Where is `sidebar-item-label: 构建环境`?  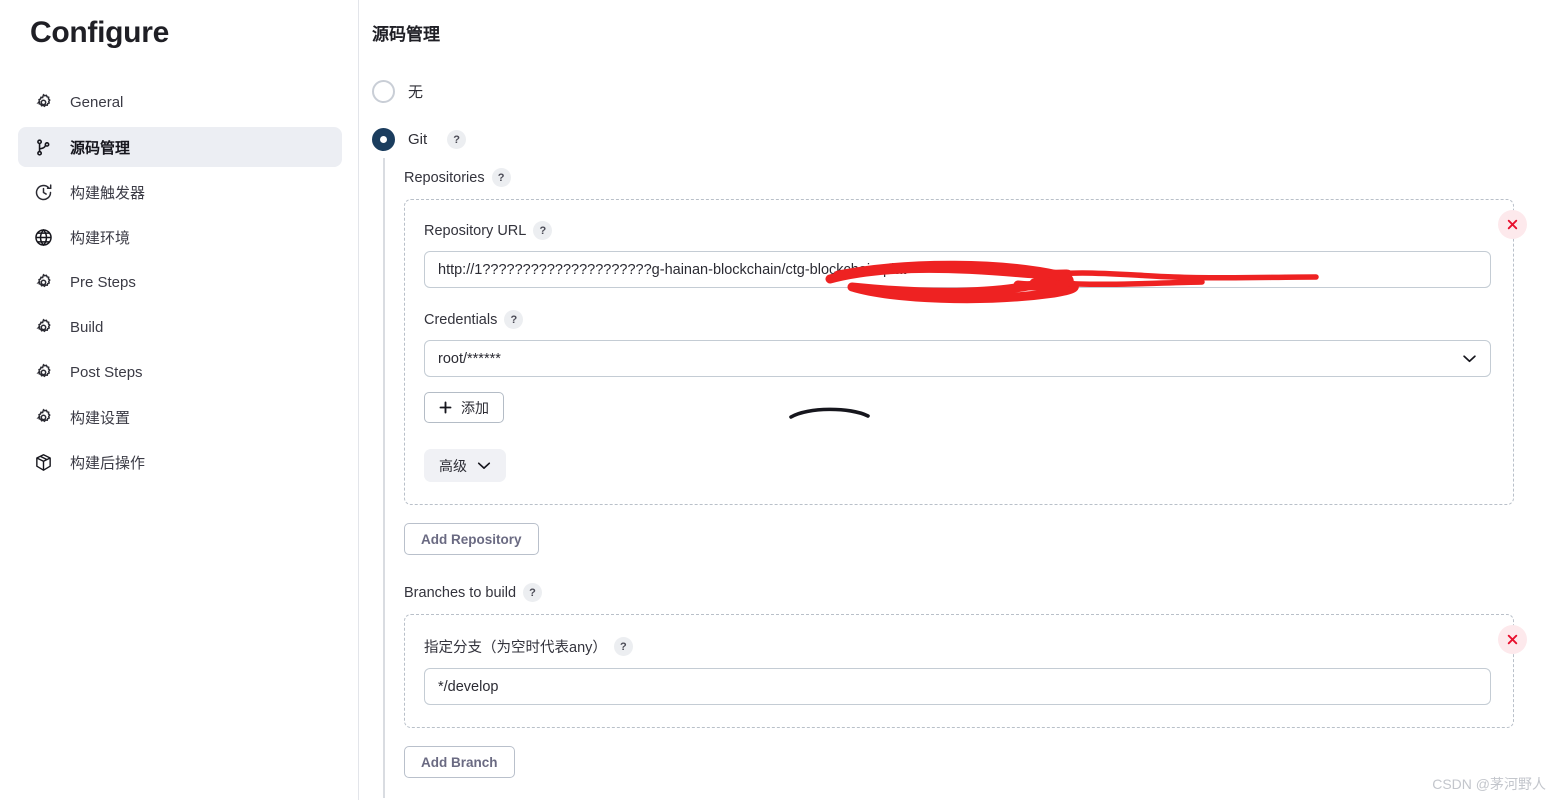 sidebar-item-label: 构建环境 is located at coordinates (100, 238).